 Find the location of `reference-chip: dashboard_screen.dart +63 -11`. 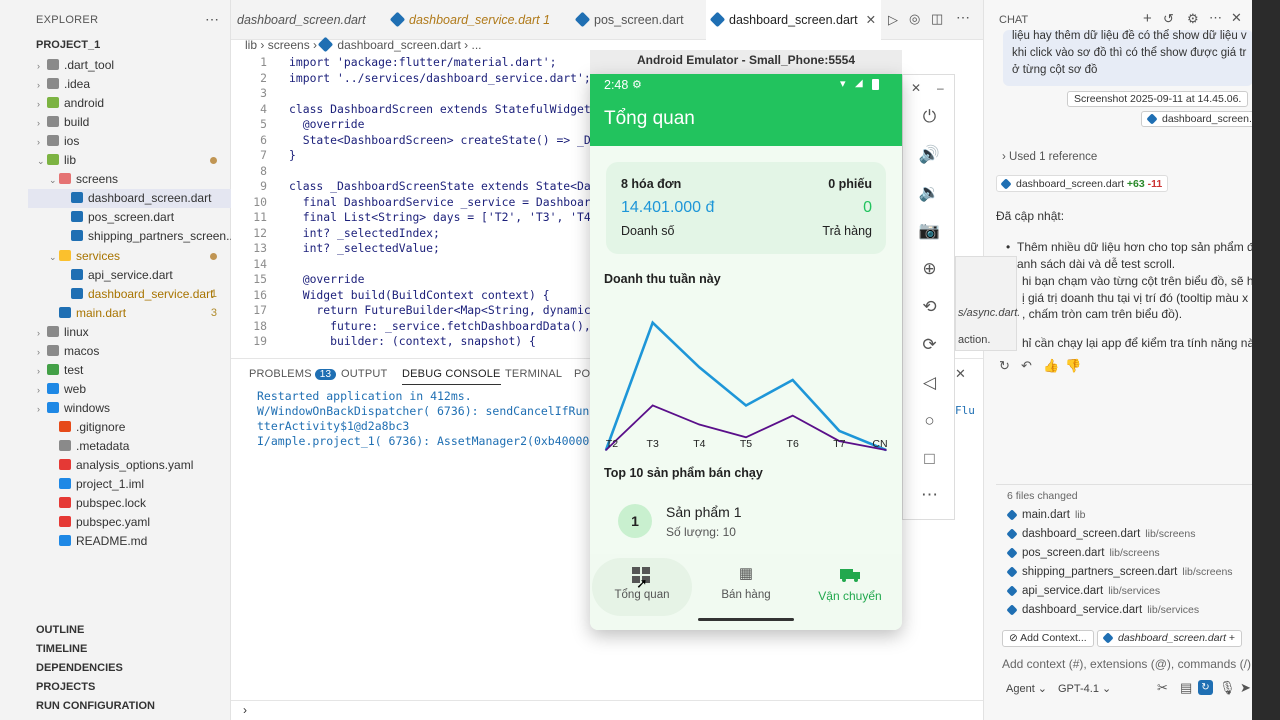

reference-chip: dashboard_screen.dart +63 -11 is located at coordinates (1082, 183).